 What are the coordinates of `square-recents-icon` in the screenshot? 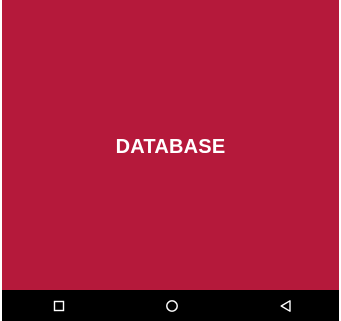 It's located at (59, 305).